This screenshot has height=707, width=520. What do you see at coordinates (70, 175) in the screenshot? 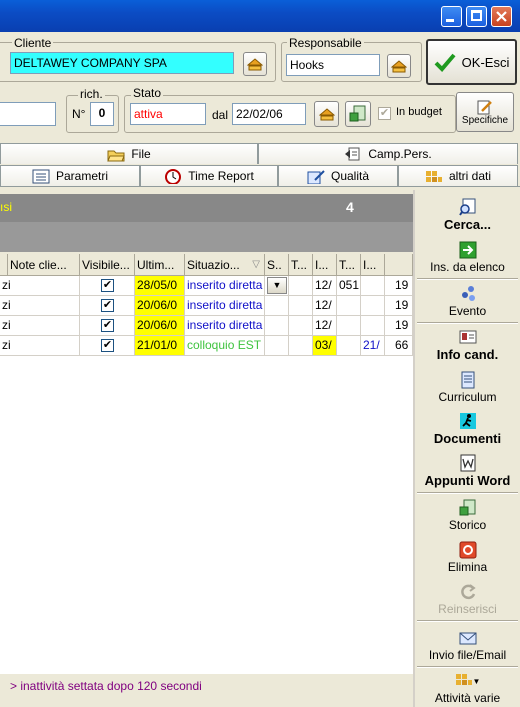
I see `tab-parametri: Parametri` at bounding box center [70, 175].